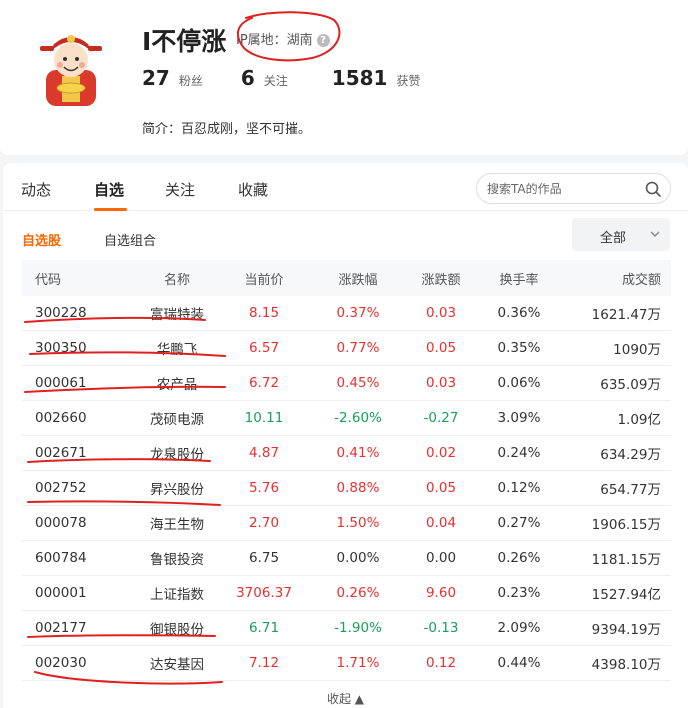 The width and height of the screenshot is (688, 708). What do you see at coordinates (61, 593) in the screenshot?
I see `cell-code: 000001` at bounding box center [61, 593].